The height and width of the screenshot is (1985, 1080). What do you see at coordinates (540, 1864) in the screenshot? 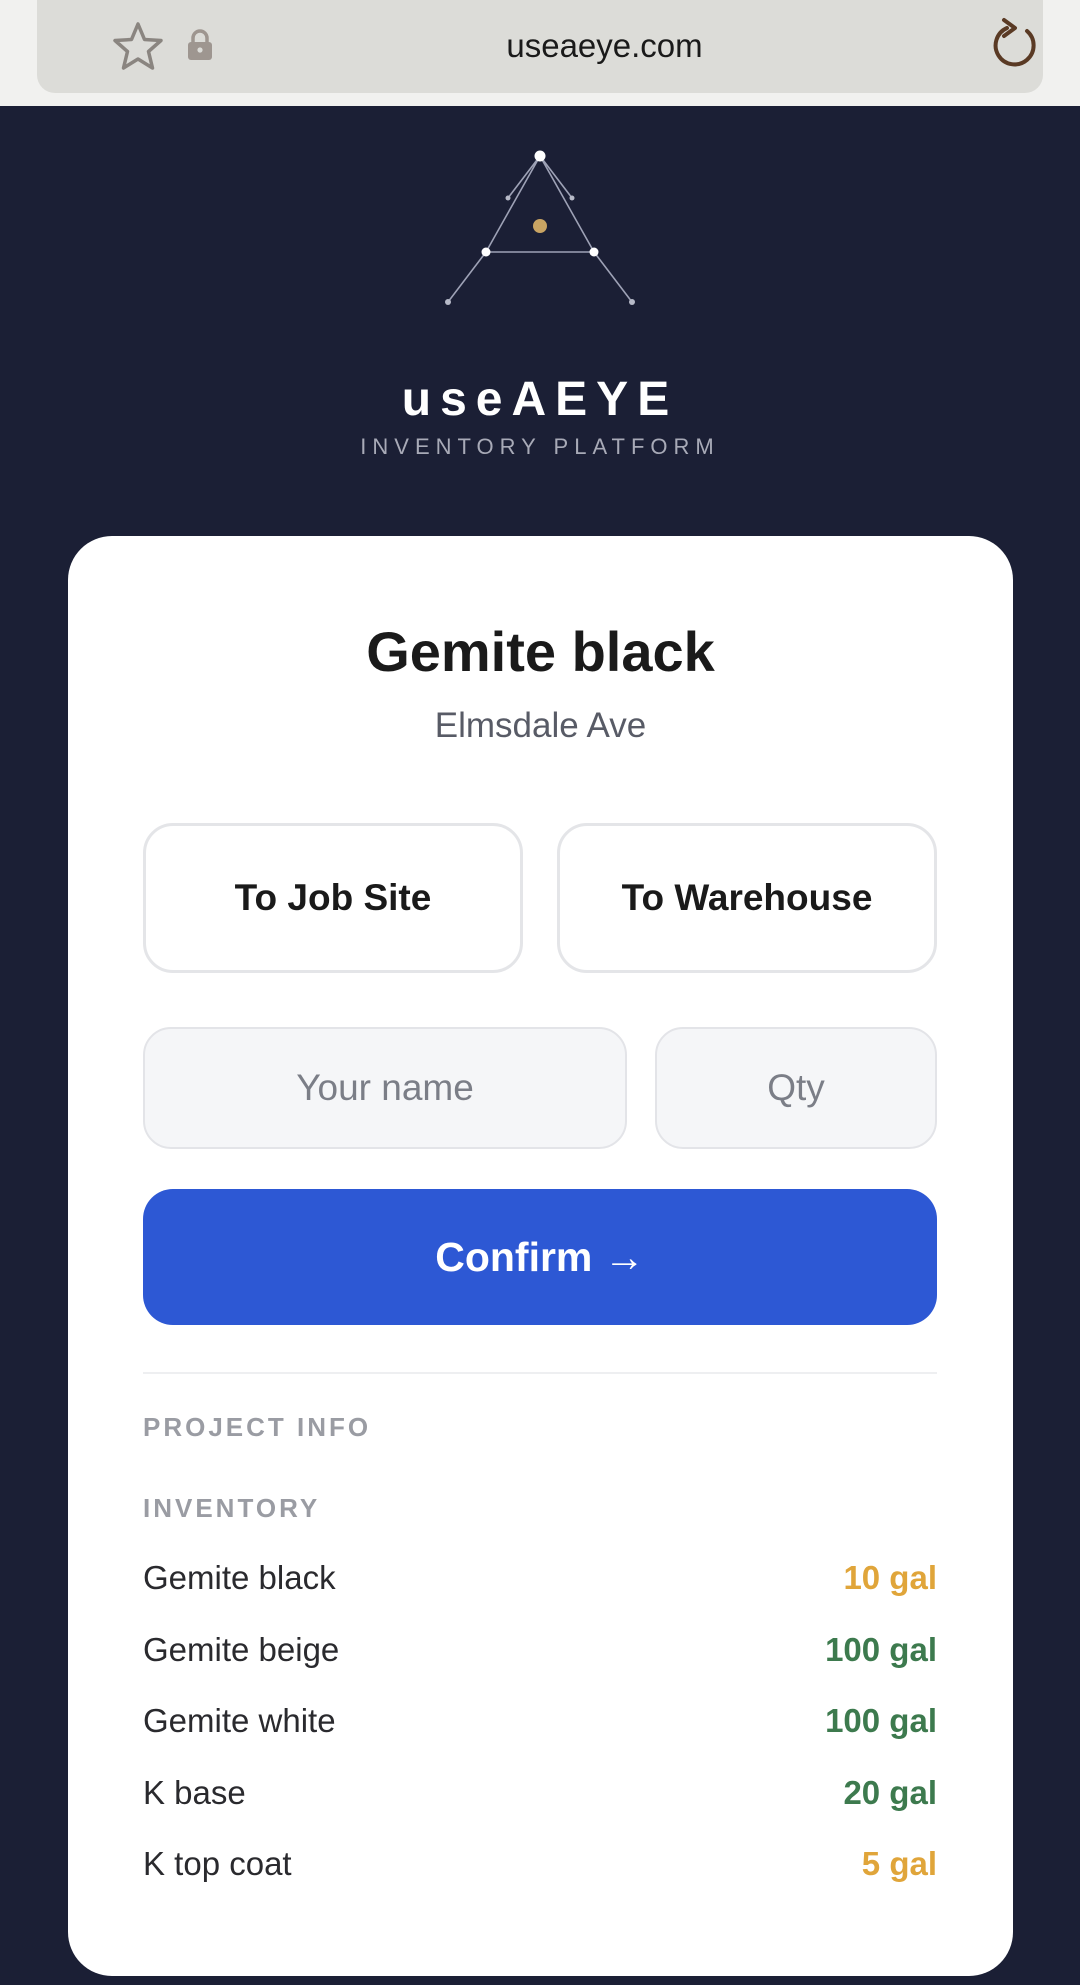
I see `inventory-row: K top coat 5 gal` at bounding box center [540, 1864].